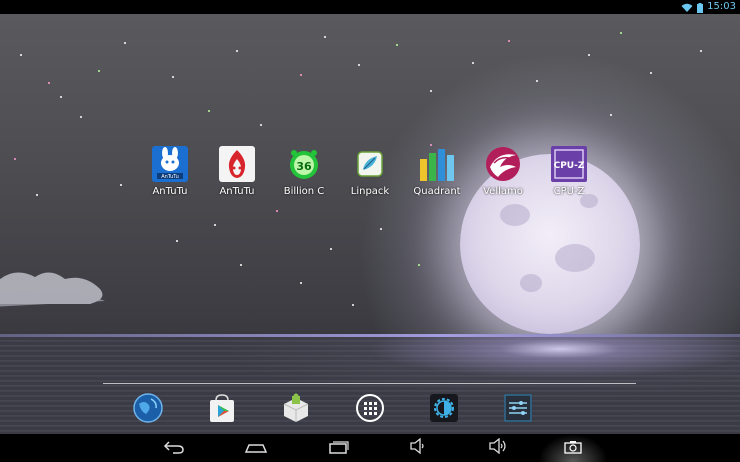 The height and width of the screenshot is (462, 740). I want to click on installer-box-icon, so click(296, 410).